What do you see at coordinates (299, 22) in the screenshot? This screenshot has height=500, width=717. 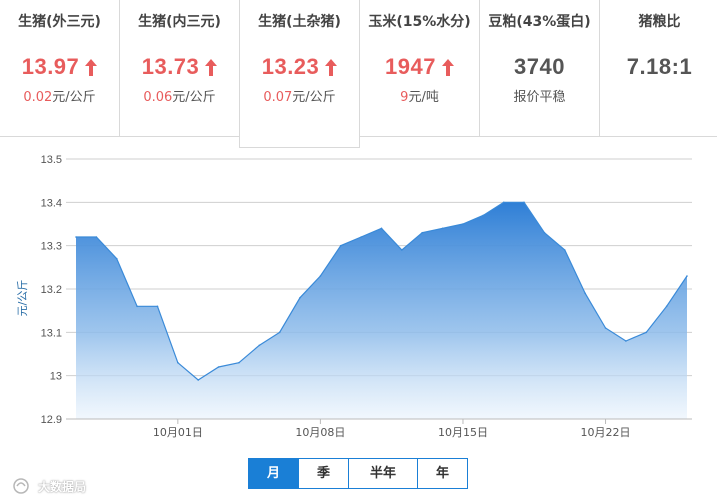 I see `card-title: 生猪(土杂猪)` at bounding box center [299, 22].